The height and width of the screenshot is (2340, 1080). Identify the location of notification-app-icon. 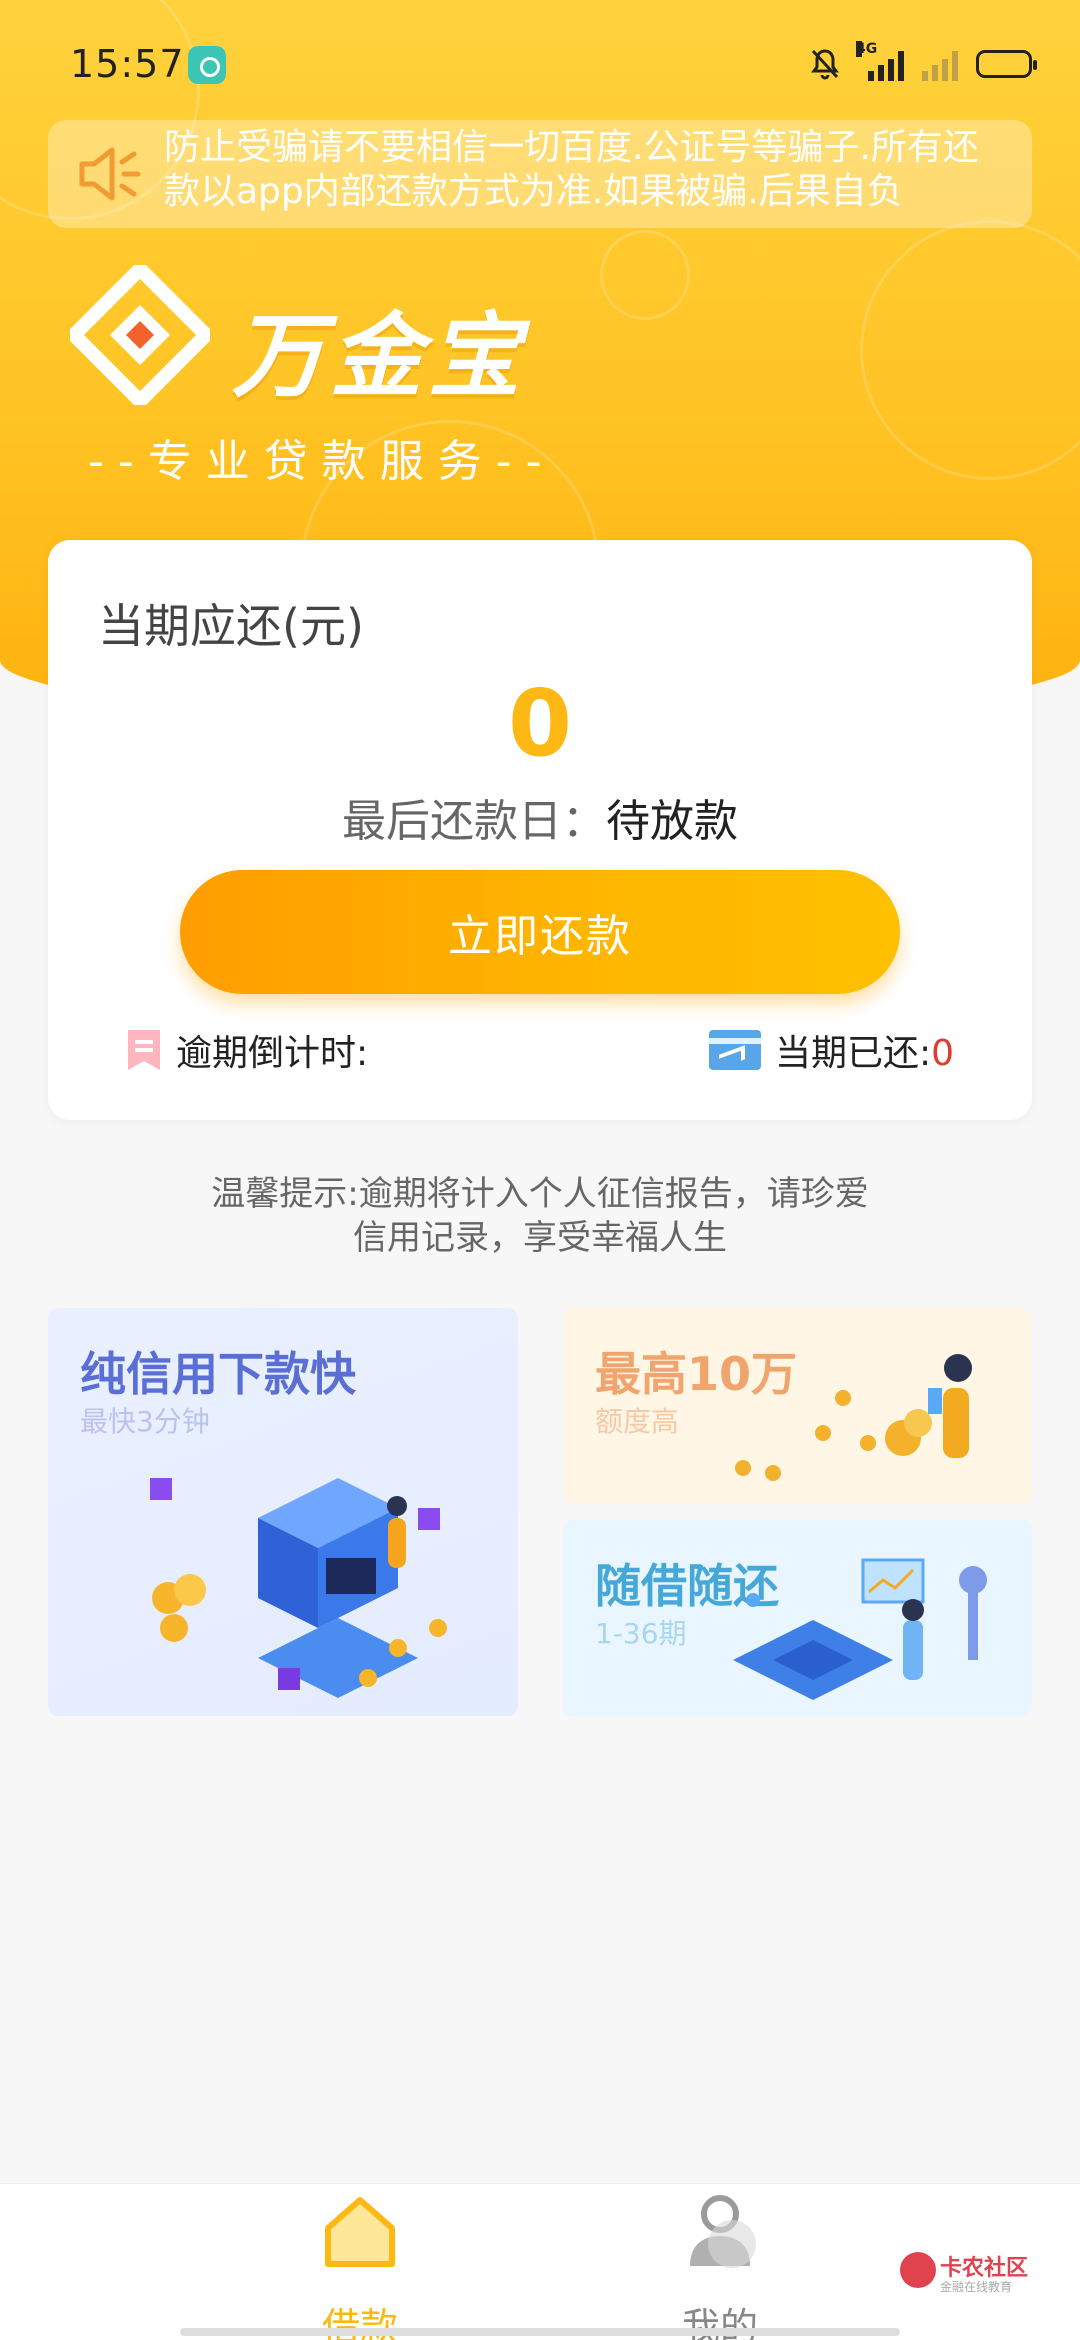
(207, 65).